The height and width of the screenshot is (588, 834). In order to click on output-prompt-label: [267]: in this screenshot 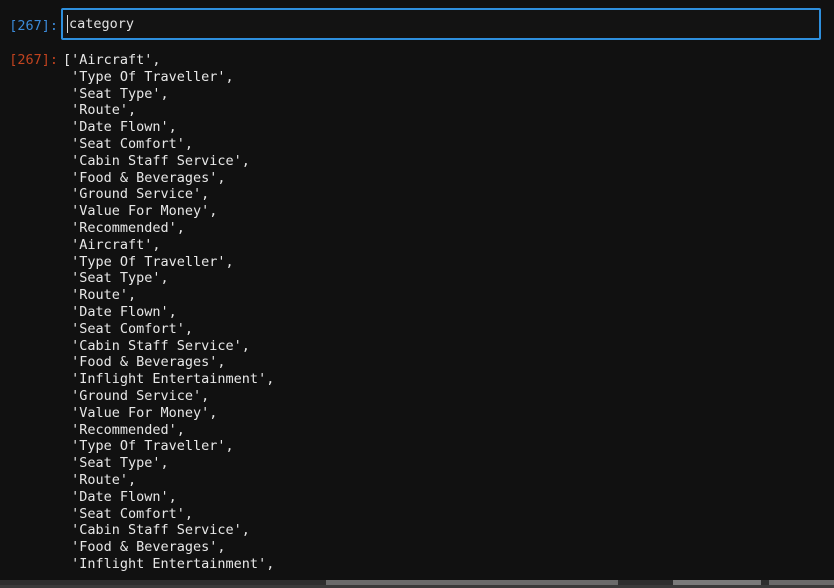, I will do `click(33, 60)`.